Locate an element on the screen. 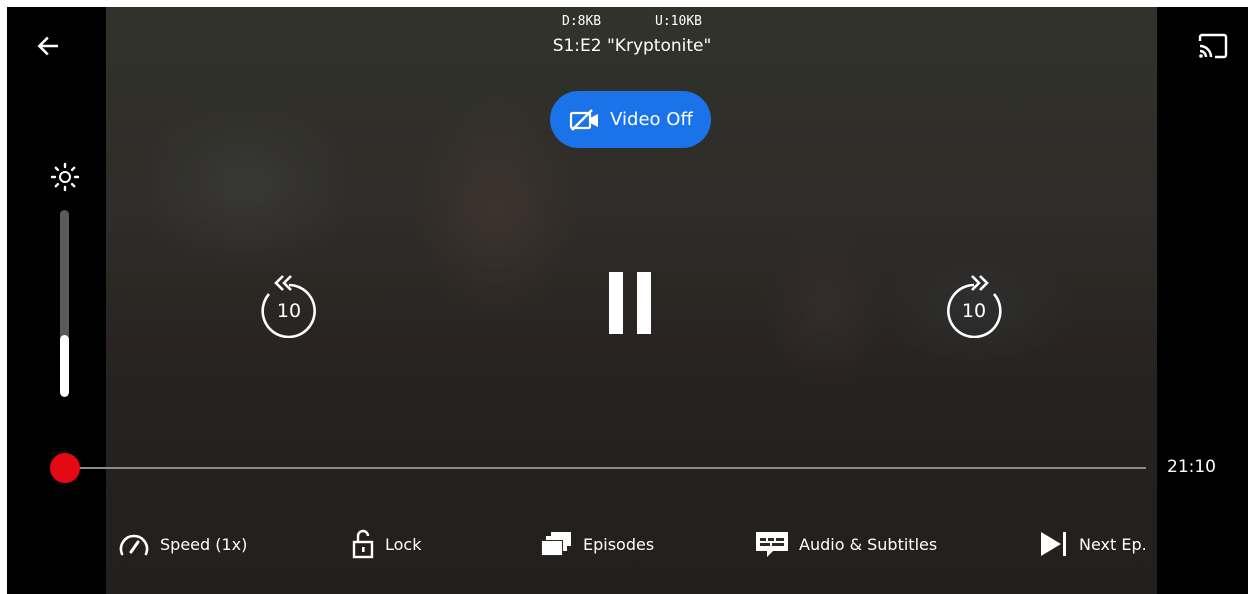 The height and width of the screenshot is (594, 1253). back-button is located at coordinates (48, 46).